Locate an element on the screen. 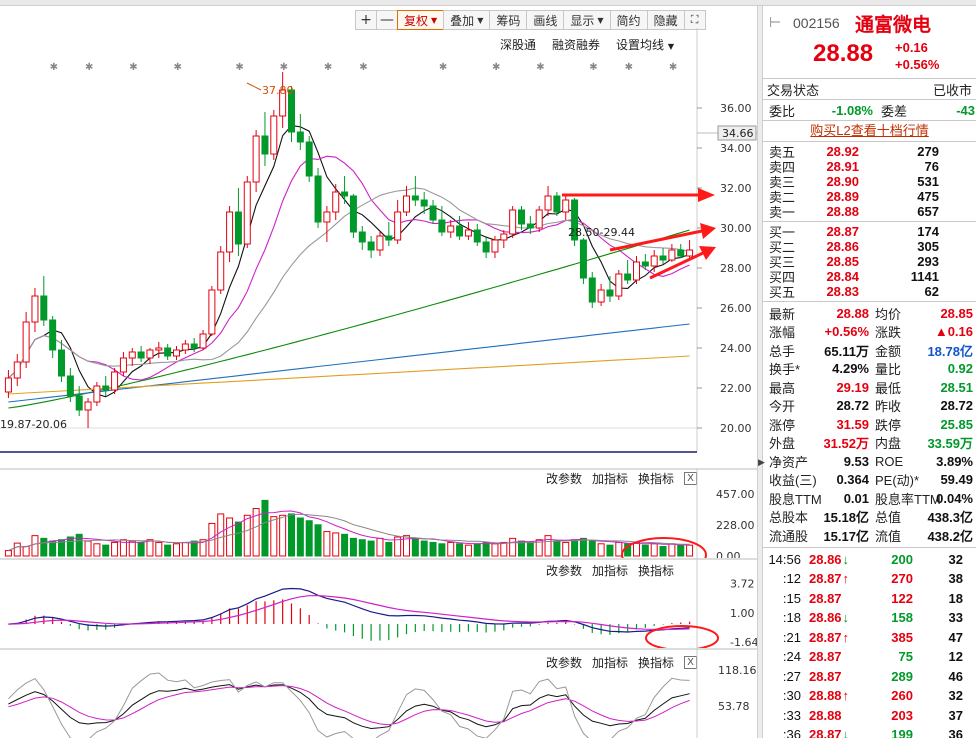  trade-status: 交易状态 已收市 is located at coordinates (869, 89).